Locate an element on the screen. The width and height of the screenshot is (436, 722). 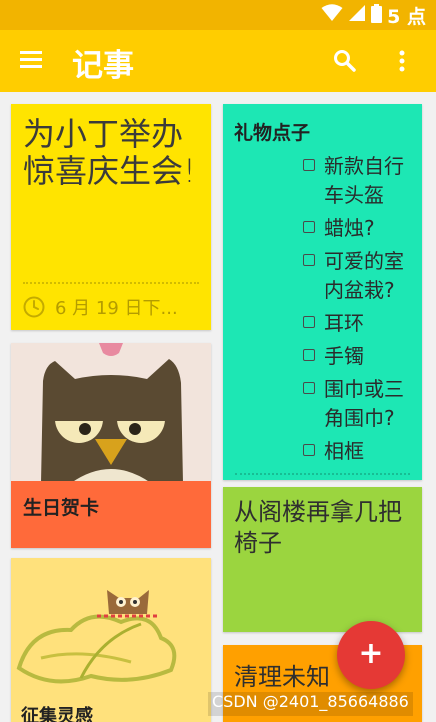
checklist: 新款自行车头盔 蜡烛? 可爱的室内盆栽? 耳环 手镯 围巾或三角围巾? 相框 is located at coordinates (359, 311).